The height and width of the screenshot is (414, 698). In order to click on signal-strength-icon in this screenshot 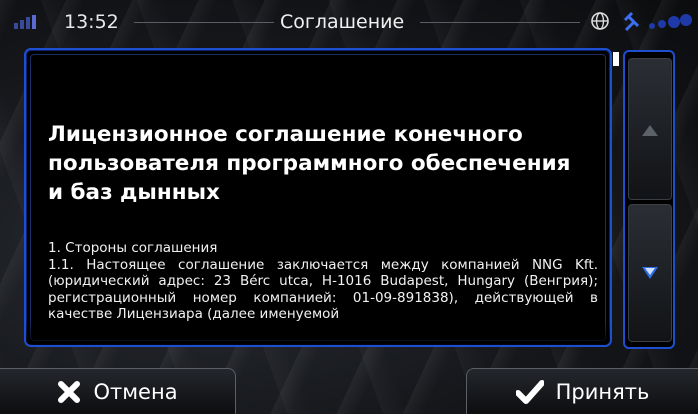, I will do `click(27, 22)`.